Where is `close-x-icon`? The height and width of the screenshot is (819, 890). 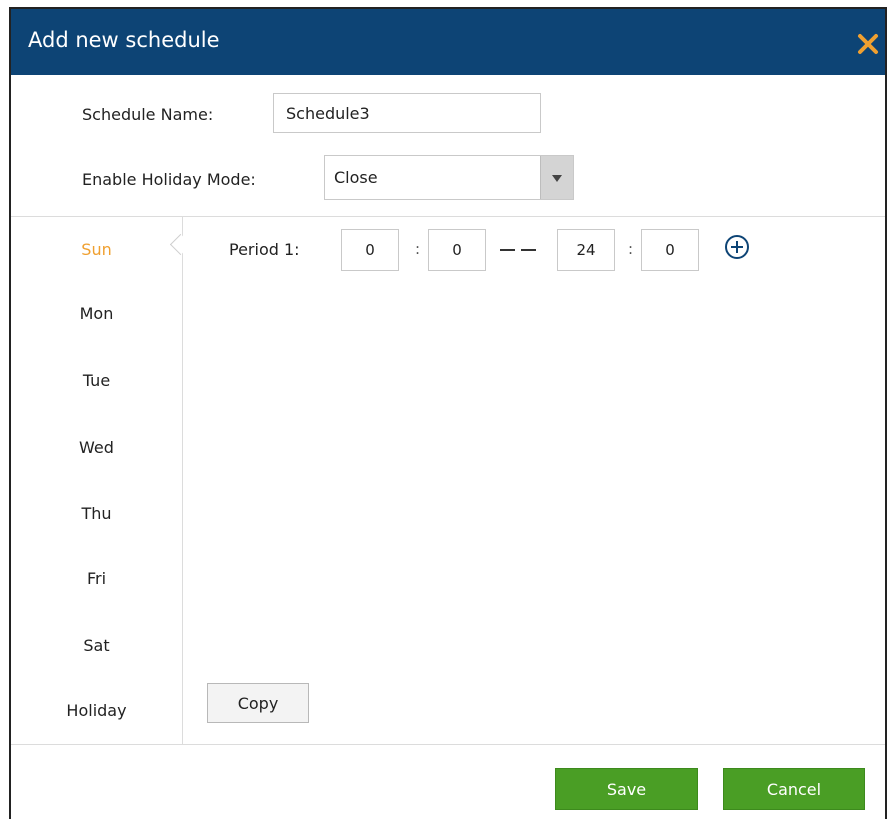 close-x-icon is located at coordinates (868, 44).